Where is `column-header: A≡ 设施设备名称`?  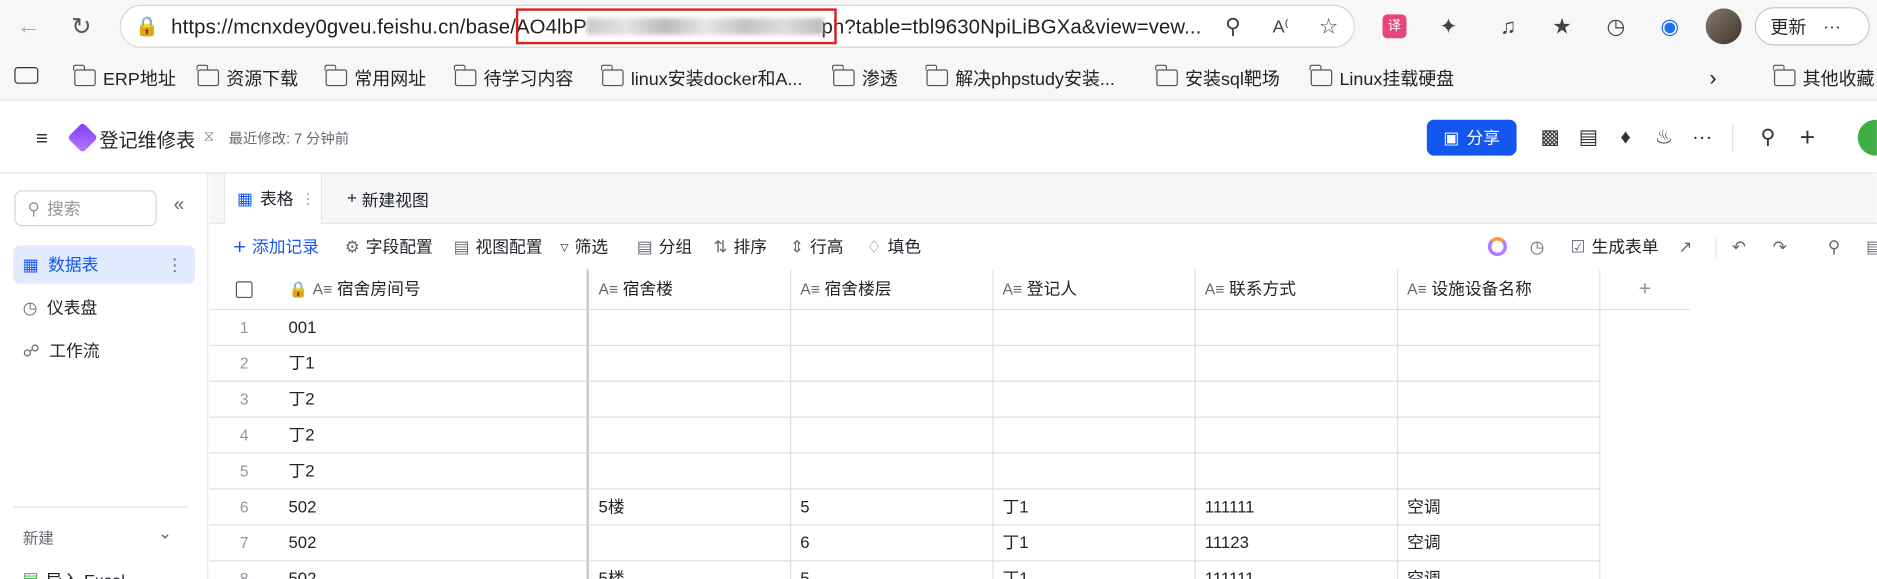
column-header: A≡ 设施设备名称 is located at coordinates (1498, 289).